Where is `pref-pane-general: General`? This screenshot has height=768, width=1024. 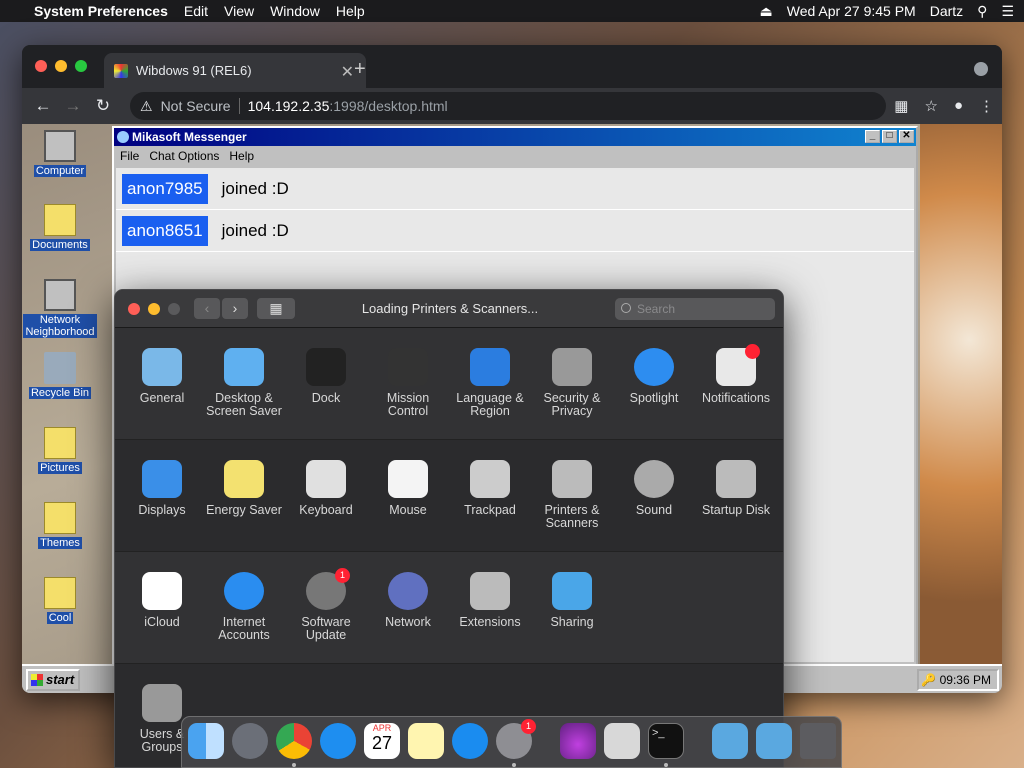 pref-pane-general: General is located at coordinates (162, 376).